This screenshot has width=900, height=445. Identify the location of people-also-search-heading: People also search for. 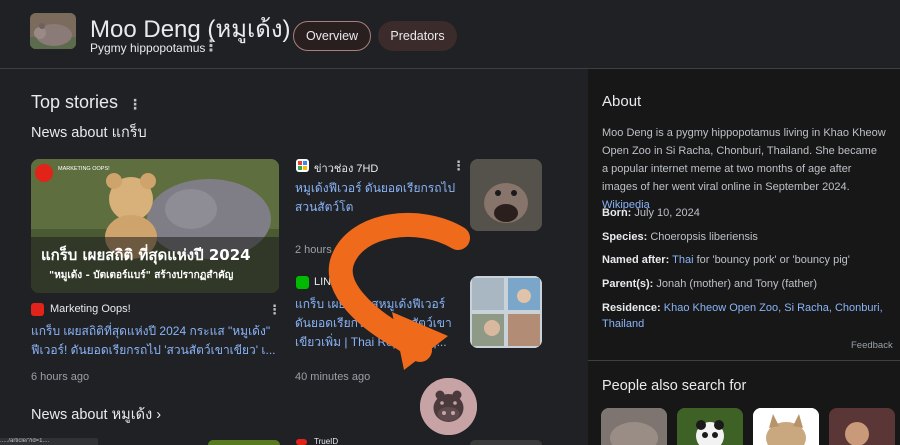
(674, 386).